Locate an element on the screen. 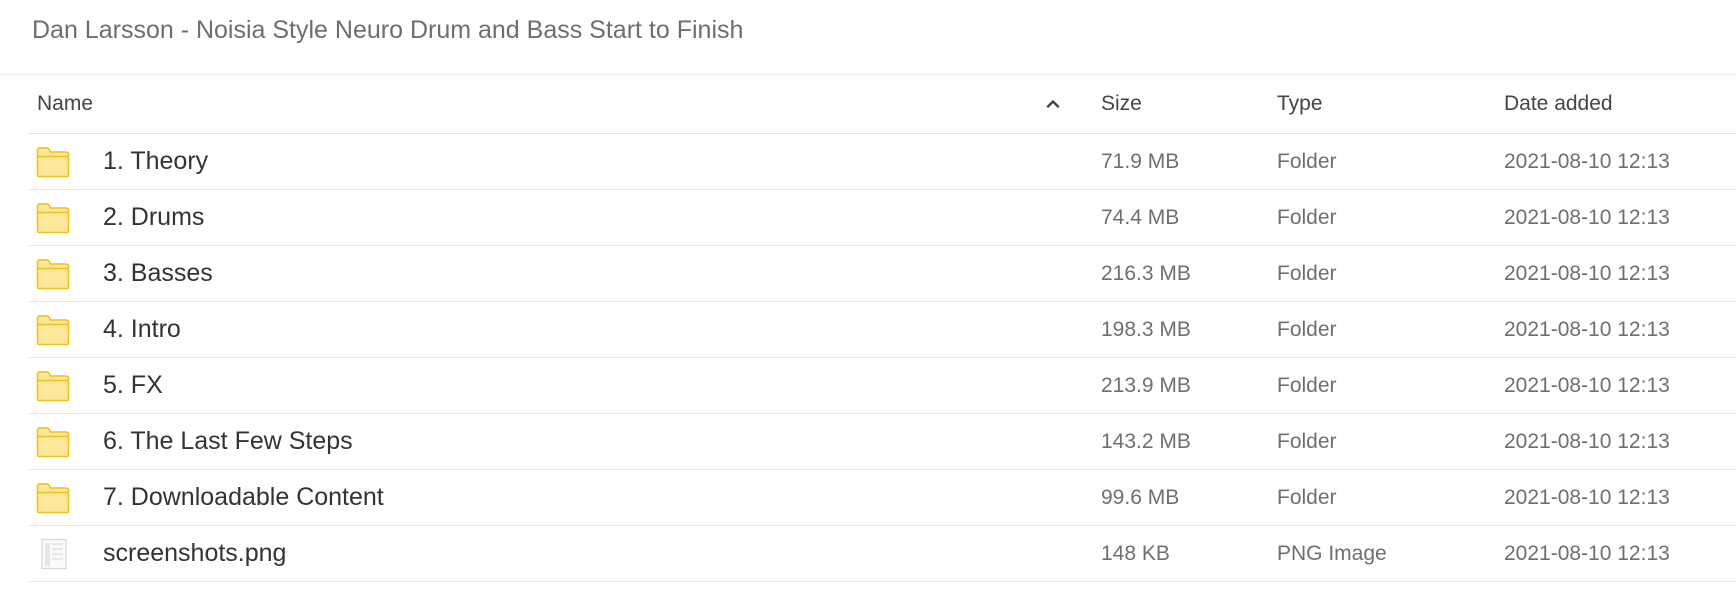  file-size: 216.3 MB is located at coordinates (1146, 273).